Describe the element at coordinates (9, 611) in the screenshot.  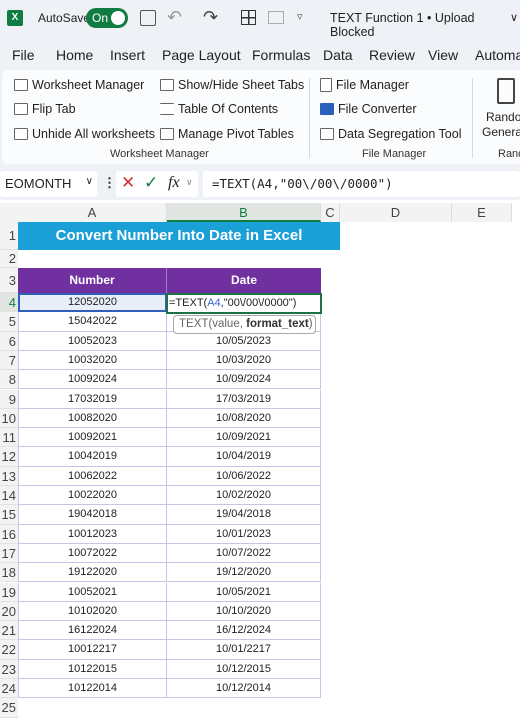
I see `row-header: 20` at that location.